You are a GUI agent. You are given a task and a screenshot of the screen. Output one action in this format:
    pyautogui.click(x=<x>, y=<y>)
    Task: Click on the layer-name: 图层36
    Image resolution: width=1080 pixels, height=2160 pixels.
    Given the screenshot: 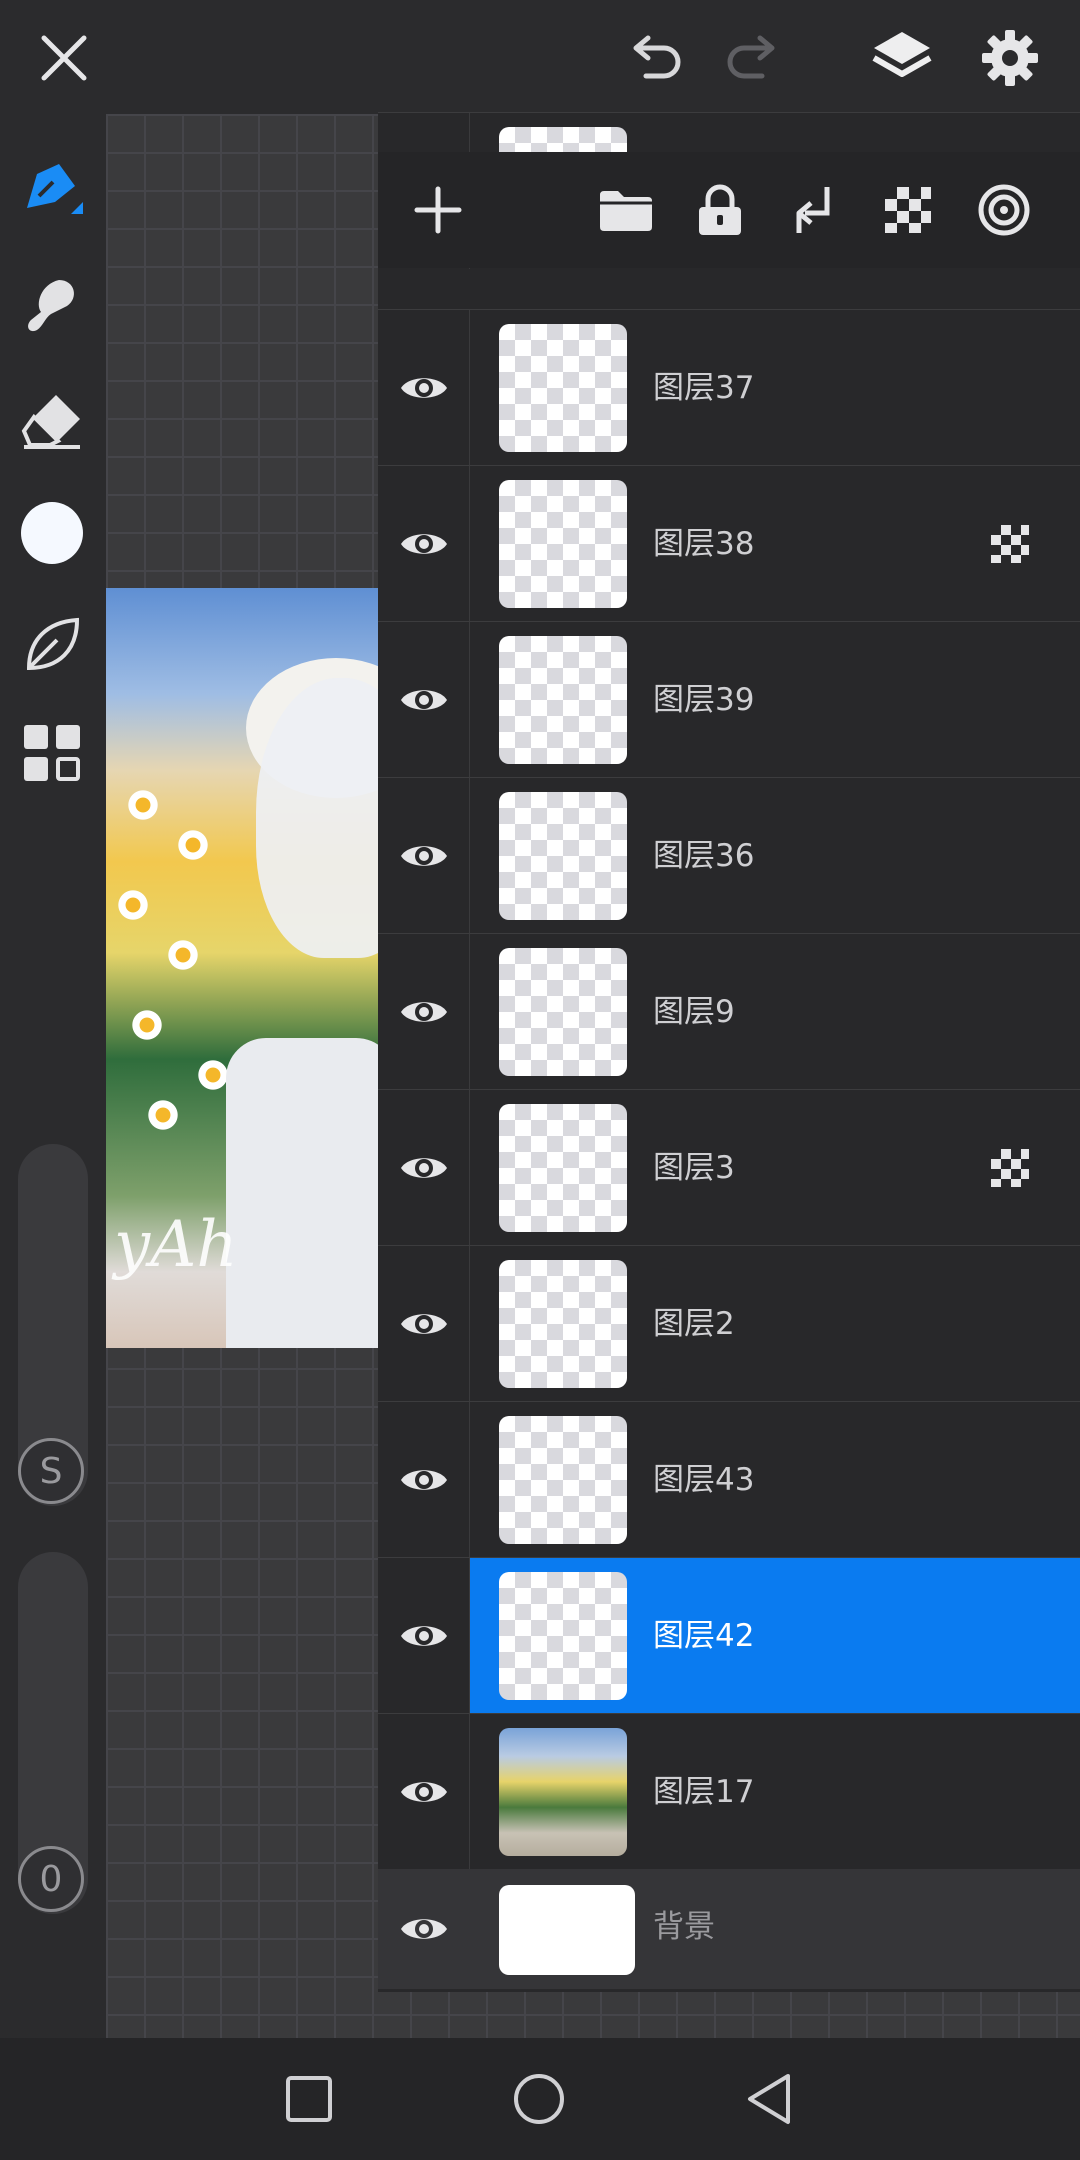 What is the action you would take?
    pyautogui.click(x=704, y=856)
    